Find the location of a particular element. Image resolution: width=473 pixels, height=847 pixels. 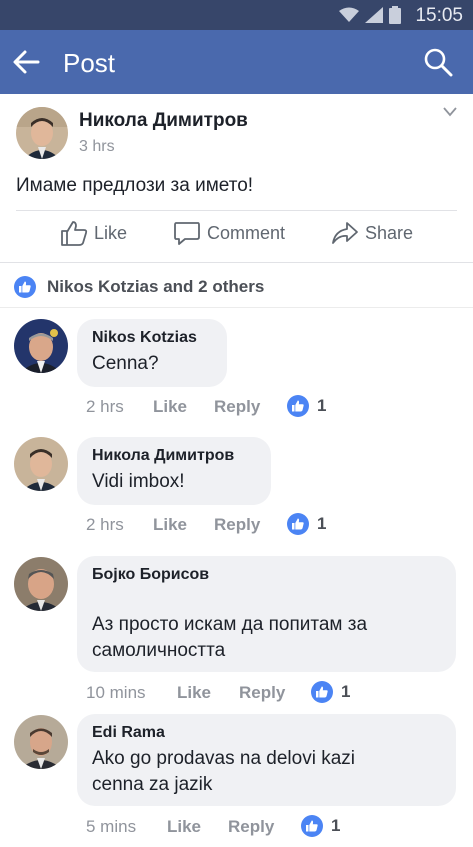

back-arrow-icon is located at coordinates (26, 62).